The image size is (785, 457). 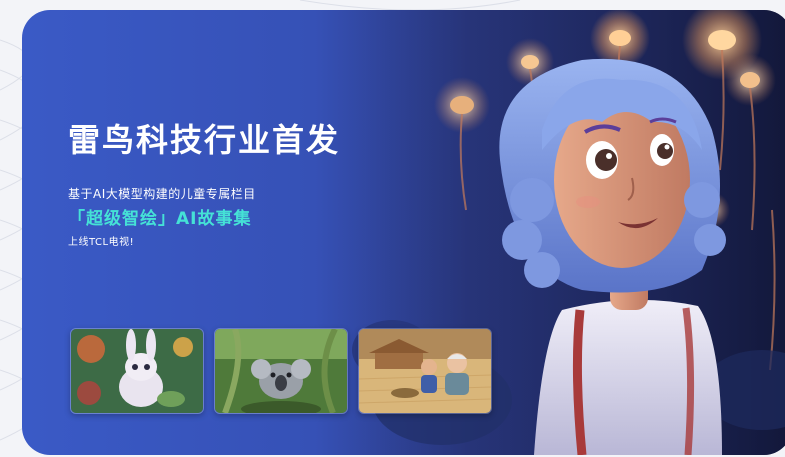 I want to click on story-thumbnails, so click(x=281, y=371).